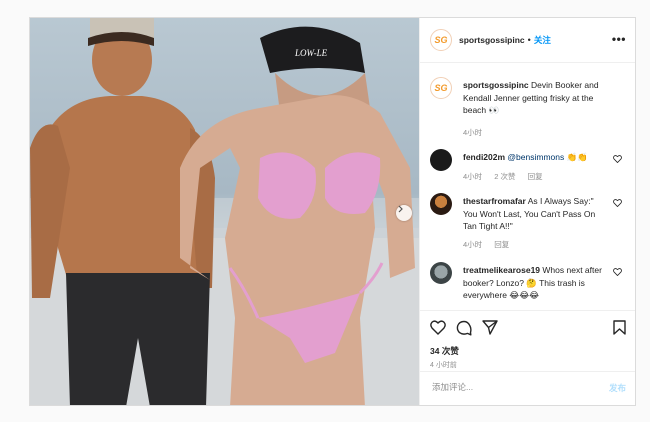  Describe the element at coordinates (619, 39) in the screenshot. I see `more-options-icon: •••` at that location.